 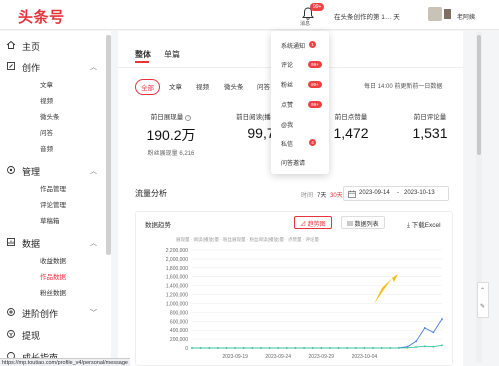 I want to click on y-tick-label: 1,400,000, so click(x=177, y=287).